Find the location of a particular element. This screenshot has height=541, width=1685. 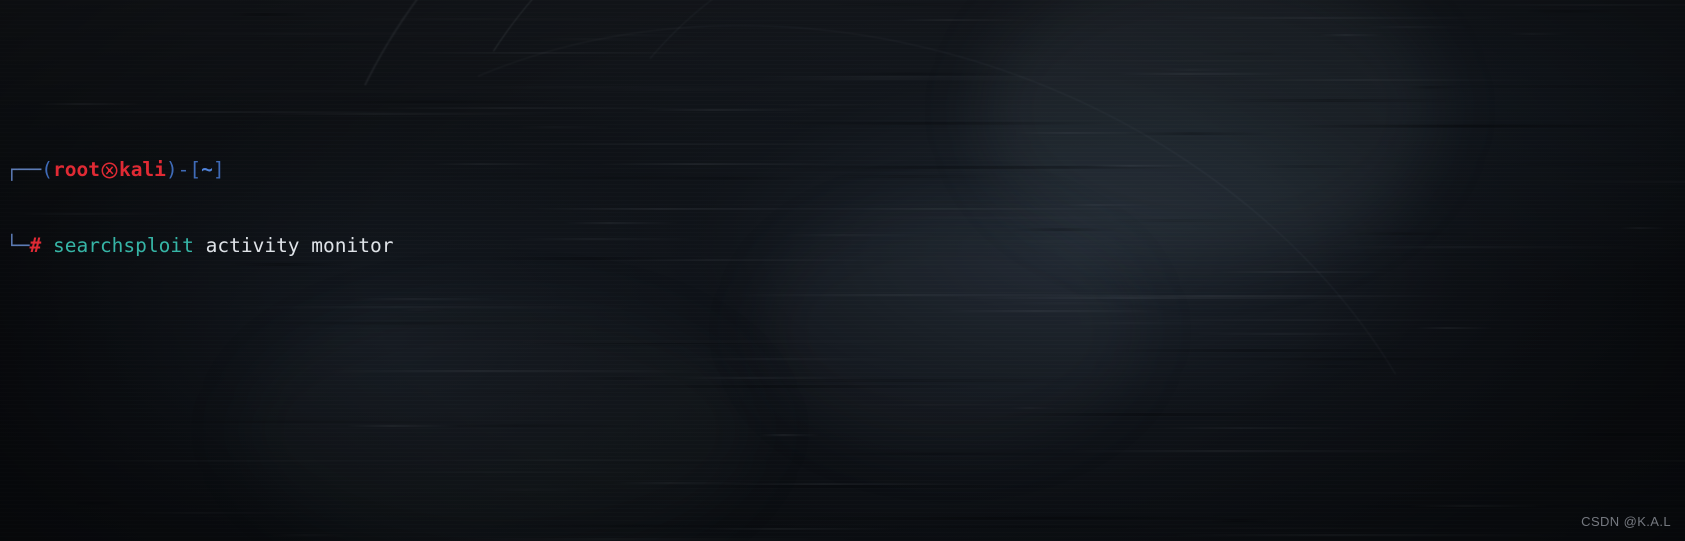

prompt-host: kali is located at coordinates (142, 170).